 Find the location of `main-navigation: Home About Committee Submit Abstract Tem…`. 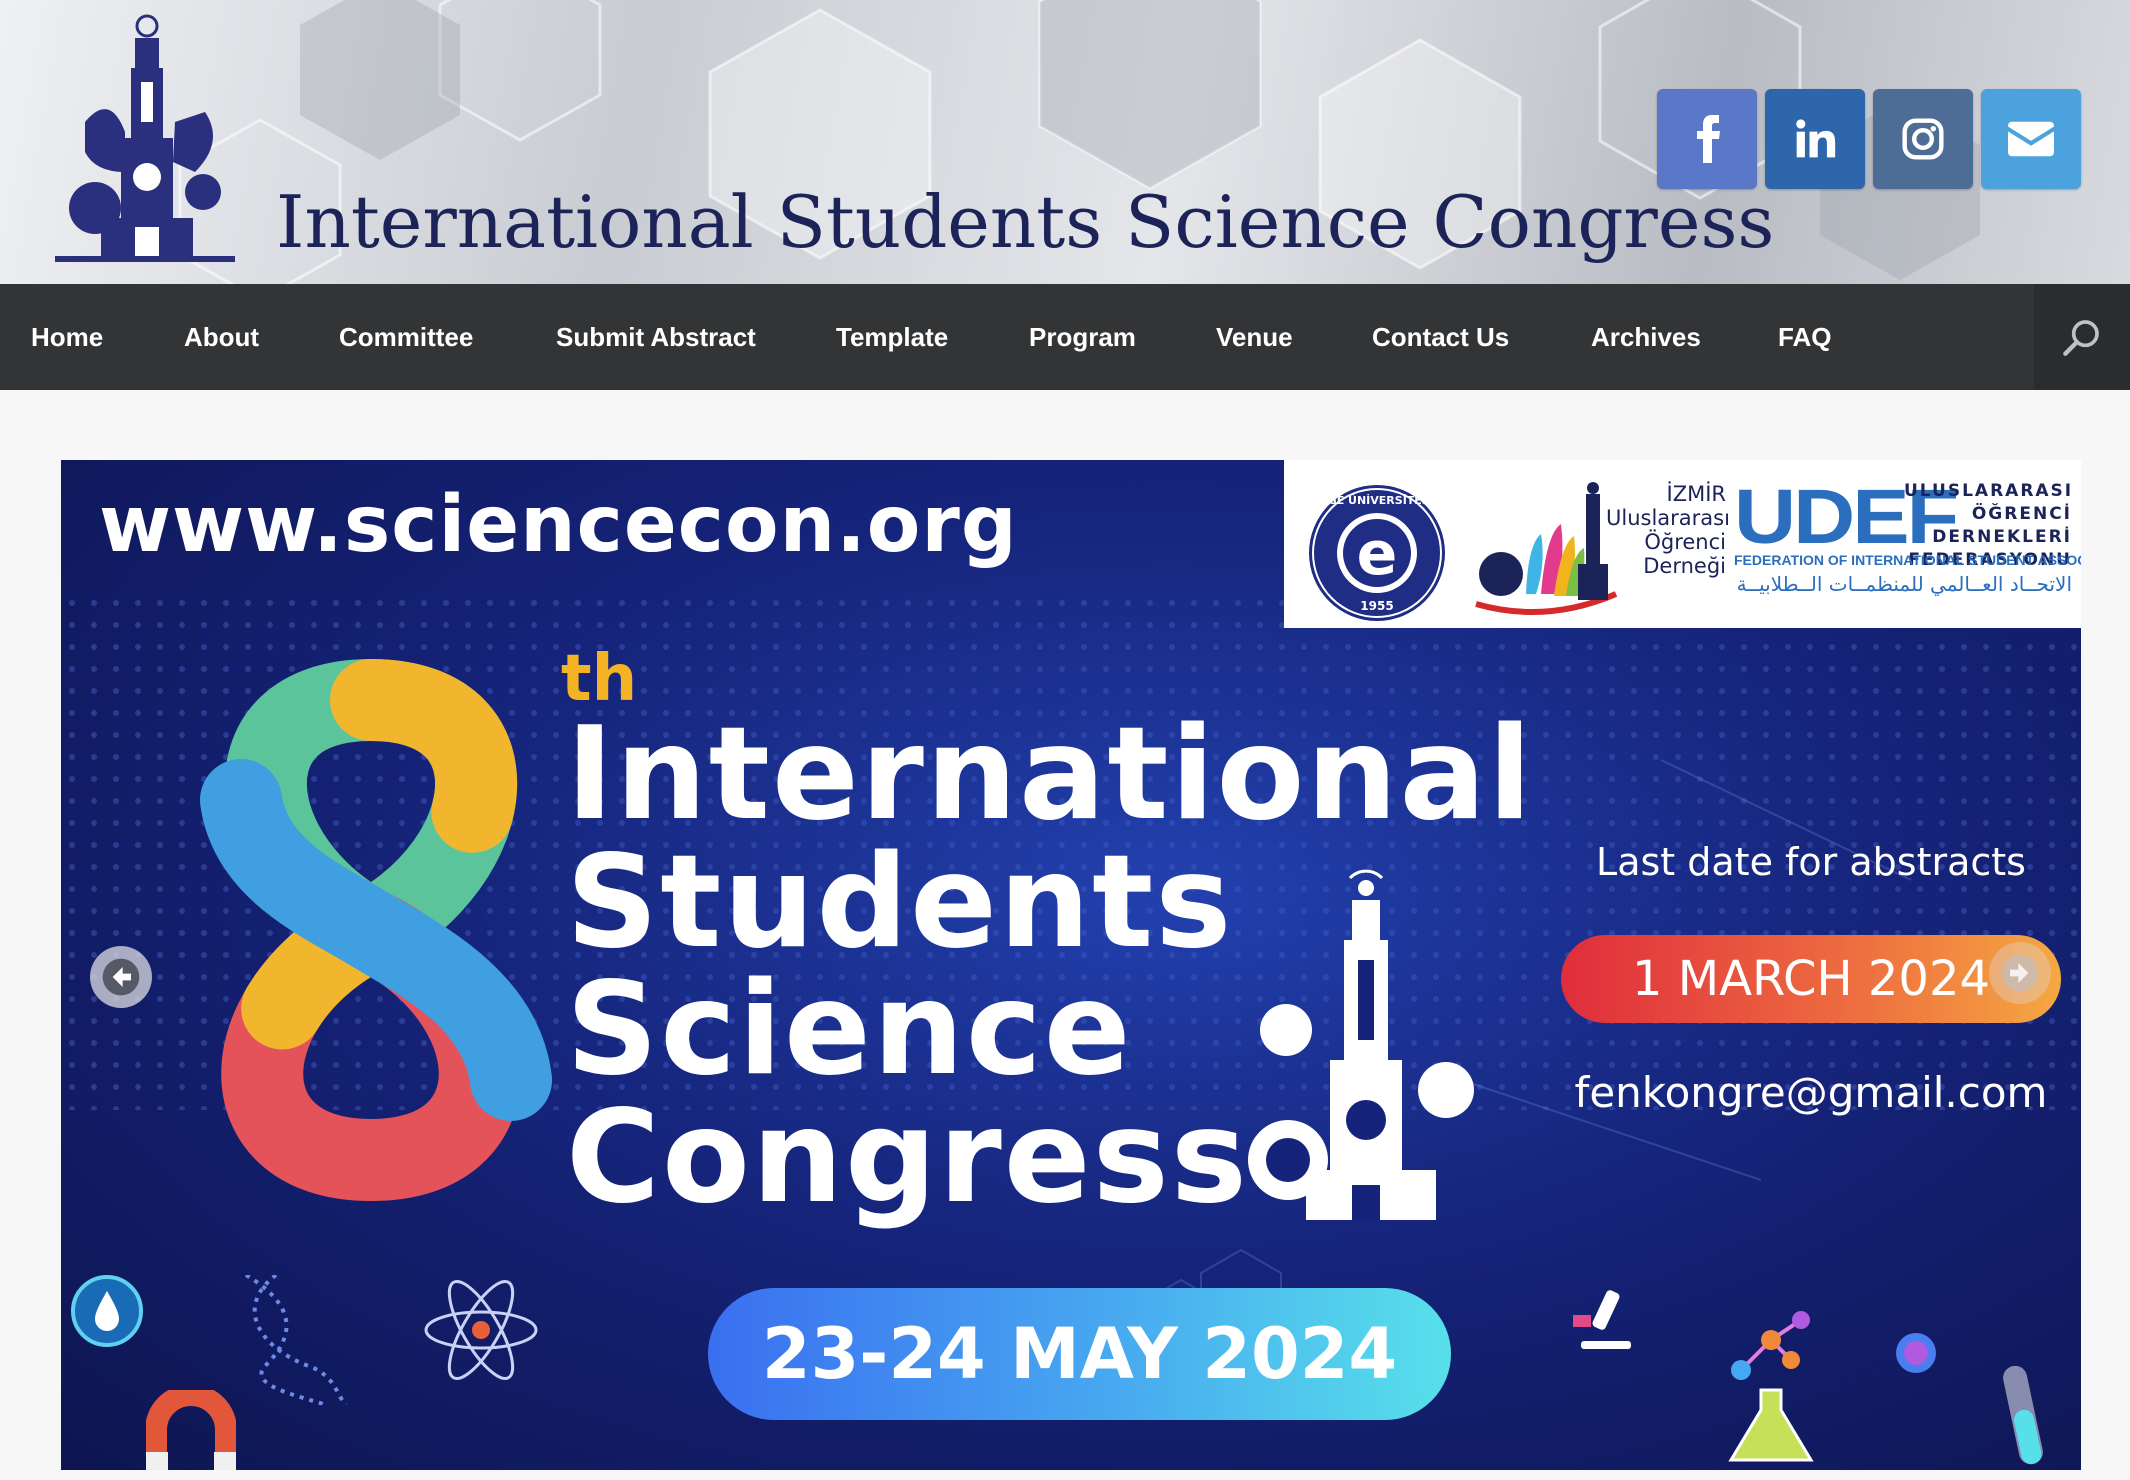

main-navigation: Home About Committee Submit Abstract Tem… is located at coordinates (1065, 337).